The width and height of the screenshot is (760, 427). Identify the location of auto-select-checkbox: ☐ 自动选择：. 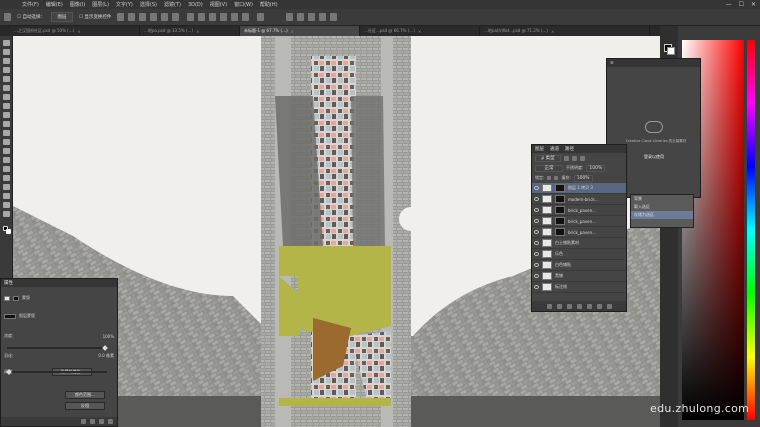
(31, 17).